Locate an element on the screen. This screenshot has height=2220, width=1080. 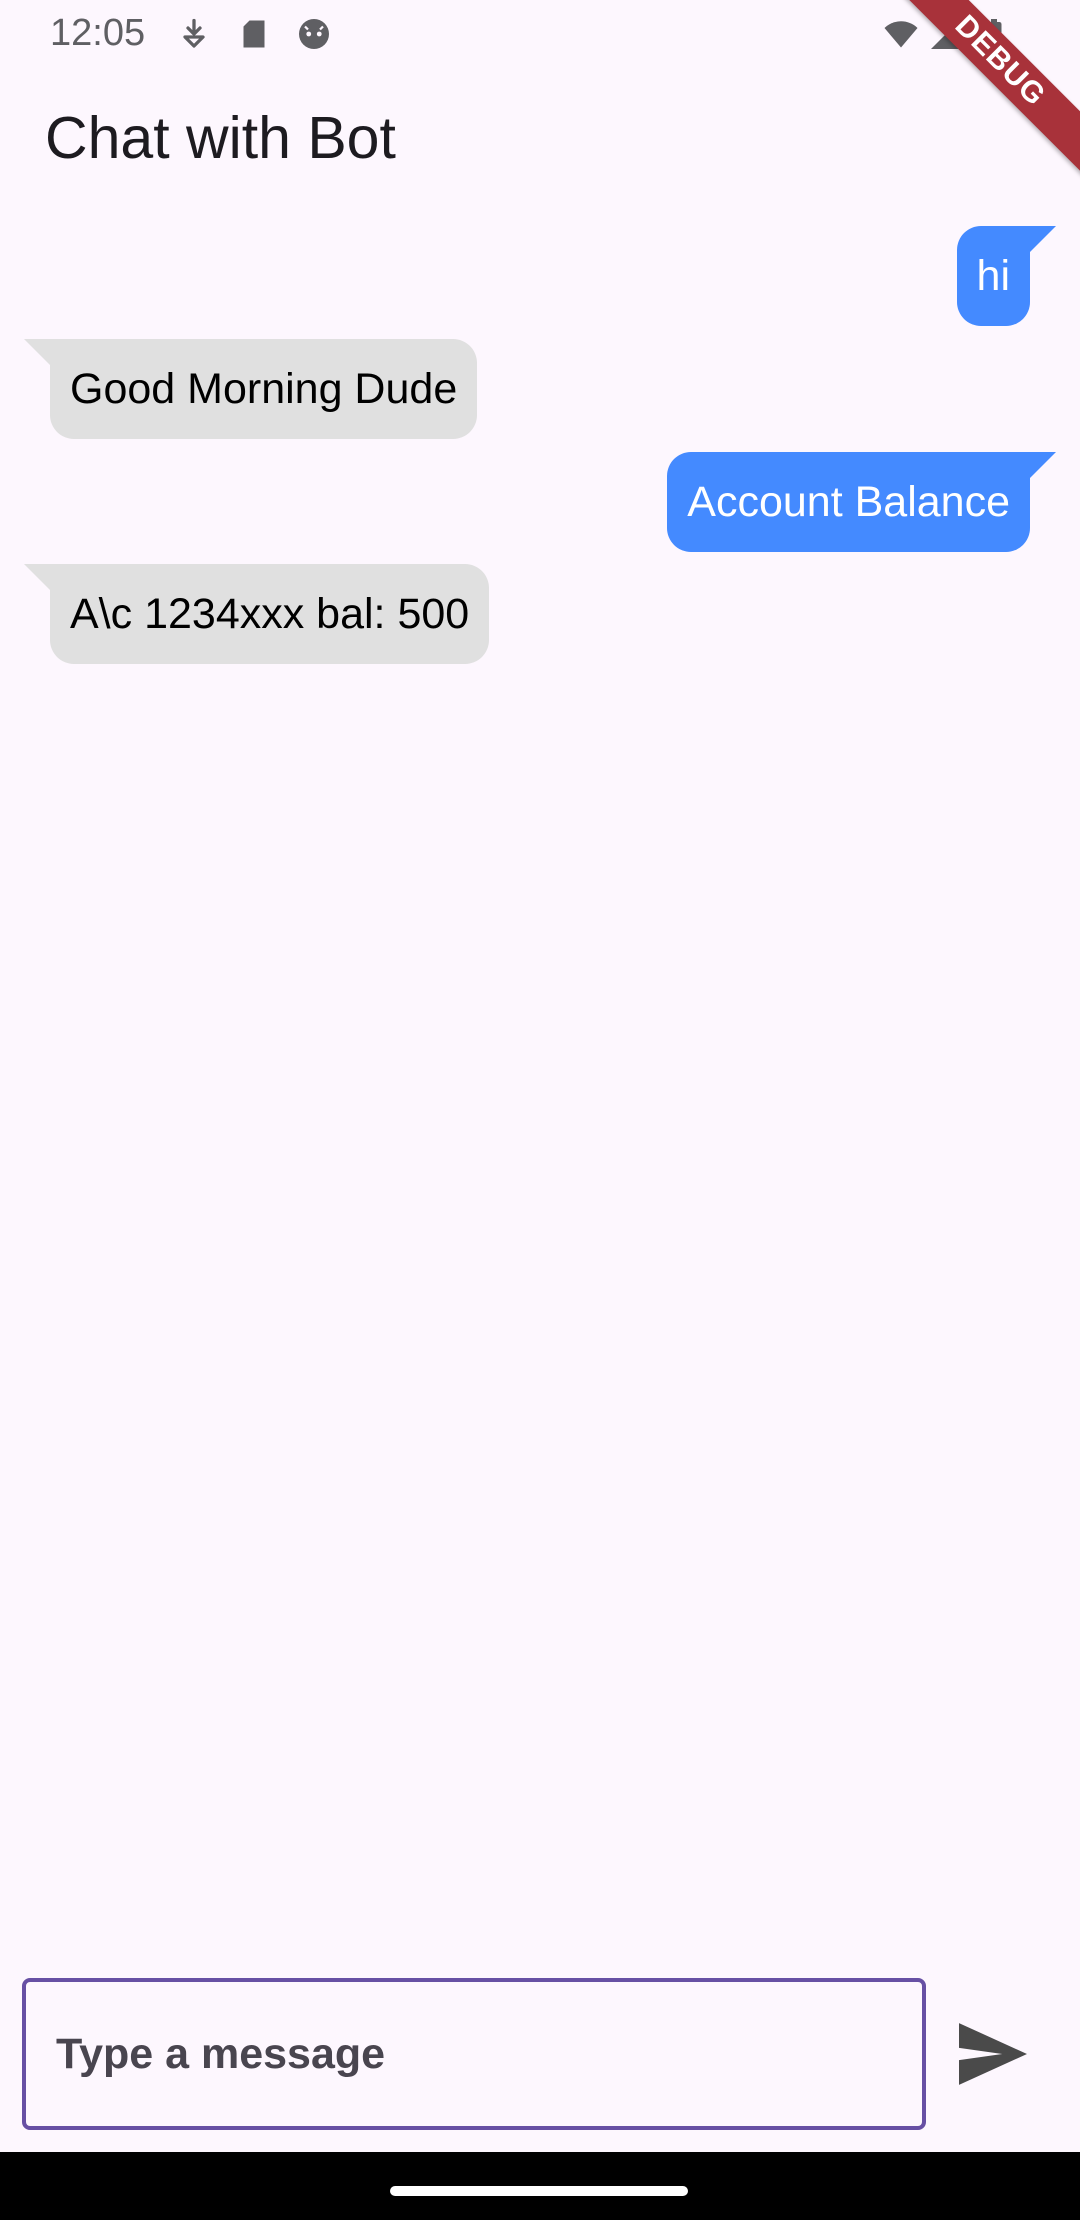
message-input is located at coordinates (476, 2054).